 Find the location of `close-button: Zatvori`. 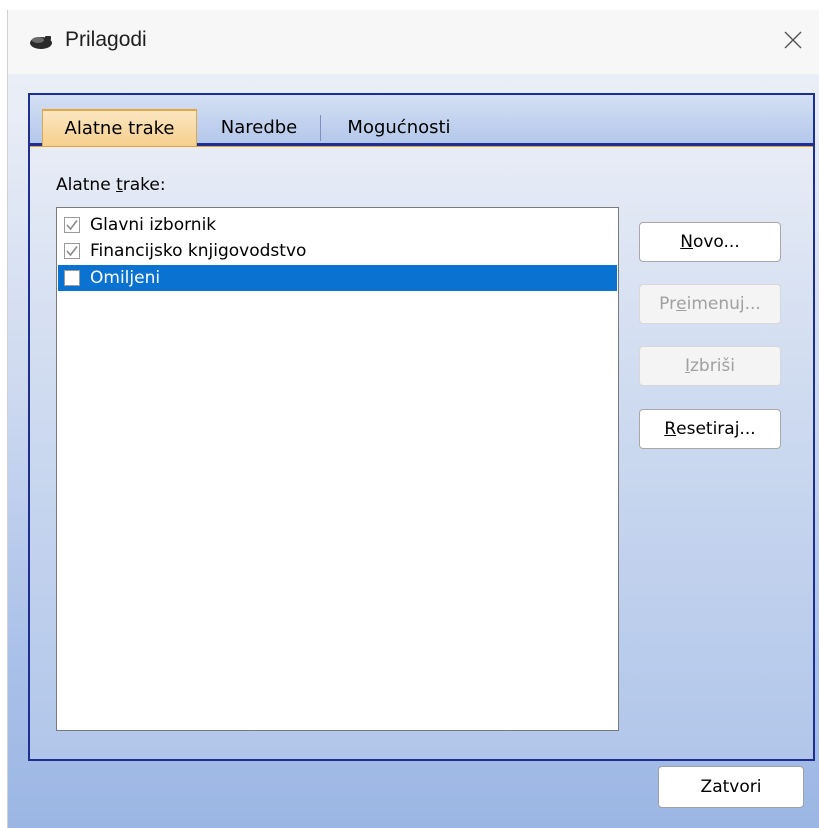

close-button: Zatvori is located at coordinates (731, 787).